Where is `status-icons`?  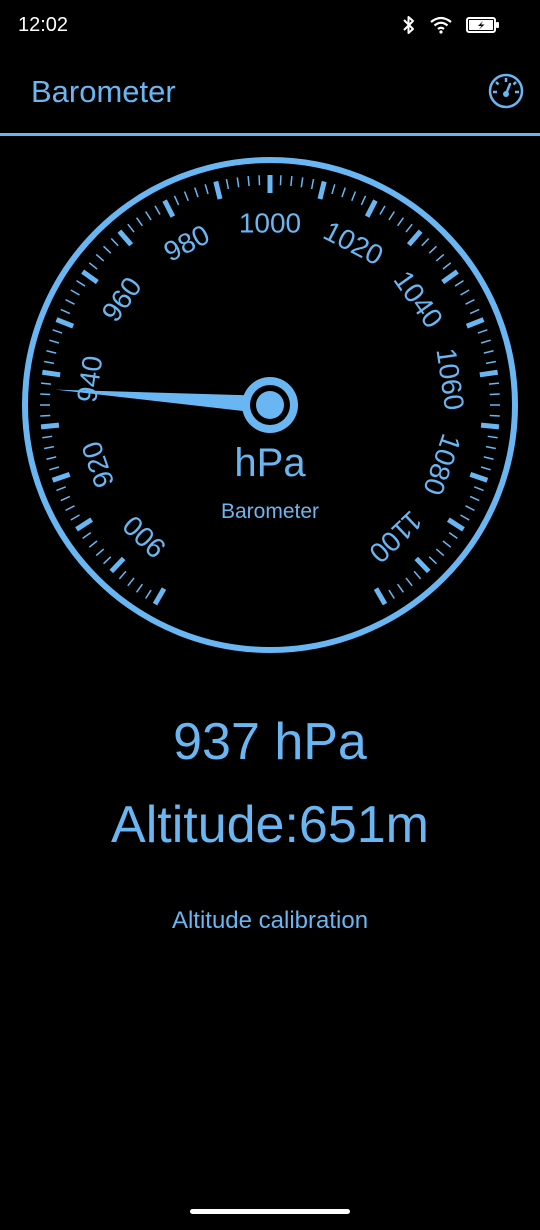 status-icons is located at coordinates (451, 27).